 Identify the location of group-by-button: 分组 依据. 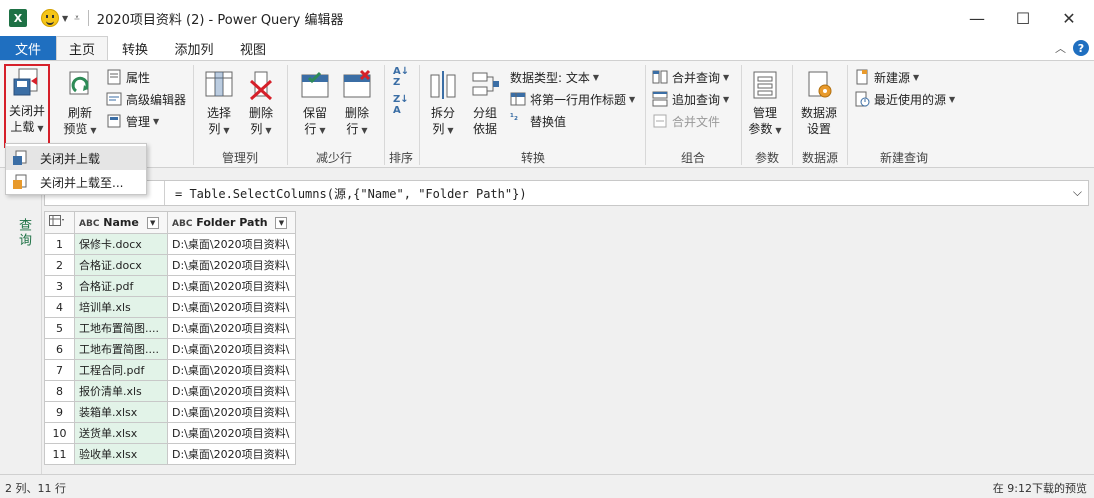
(485, 103).